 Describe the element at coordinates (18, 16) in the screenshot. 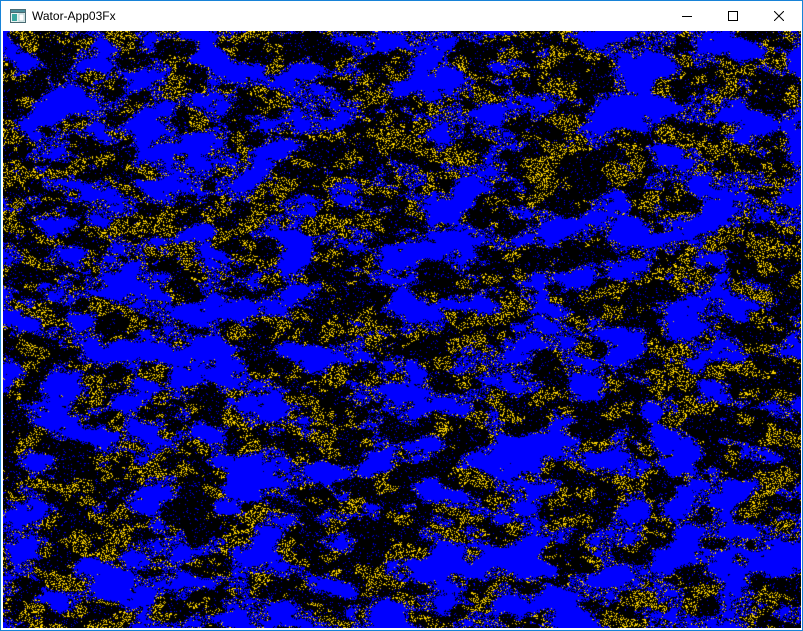

I see `app-window-icon` at that location.